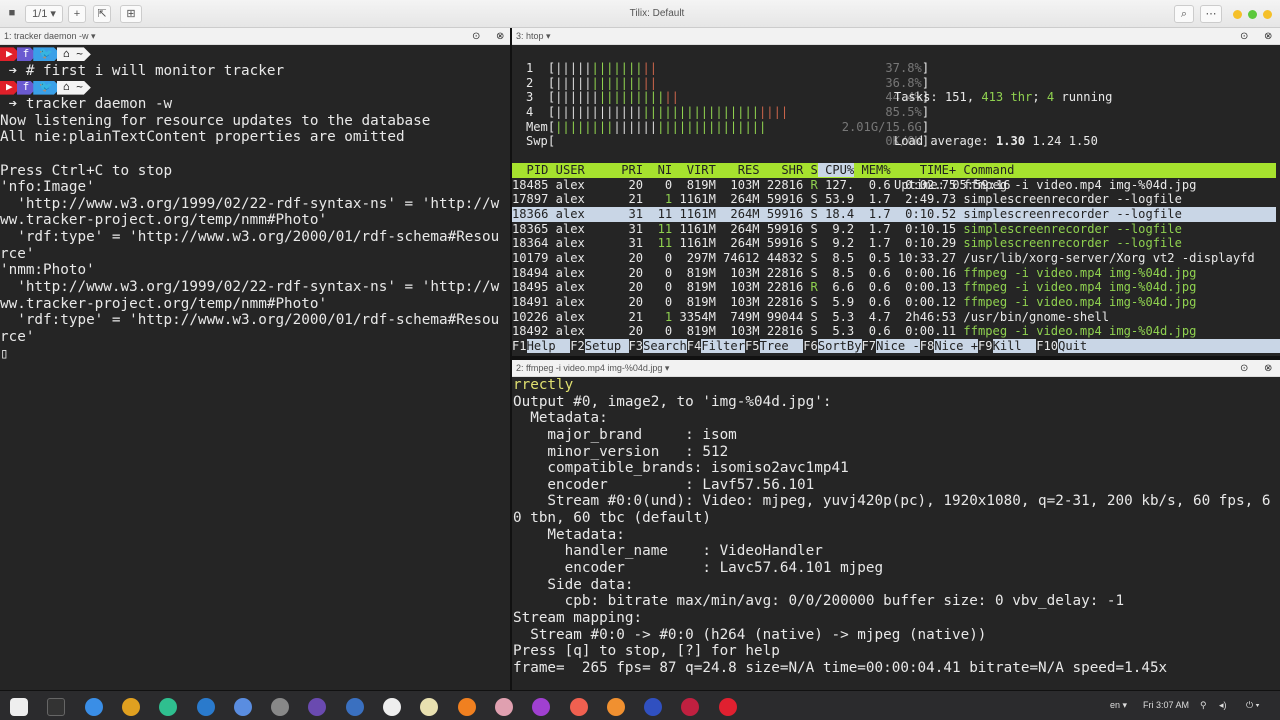 This screenshot has height=720, width=1280. I want to click on pane-title: 3: htop ▾, so click(533, 36).